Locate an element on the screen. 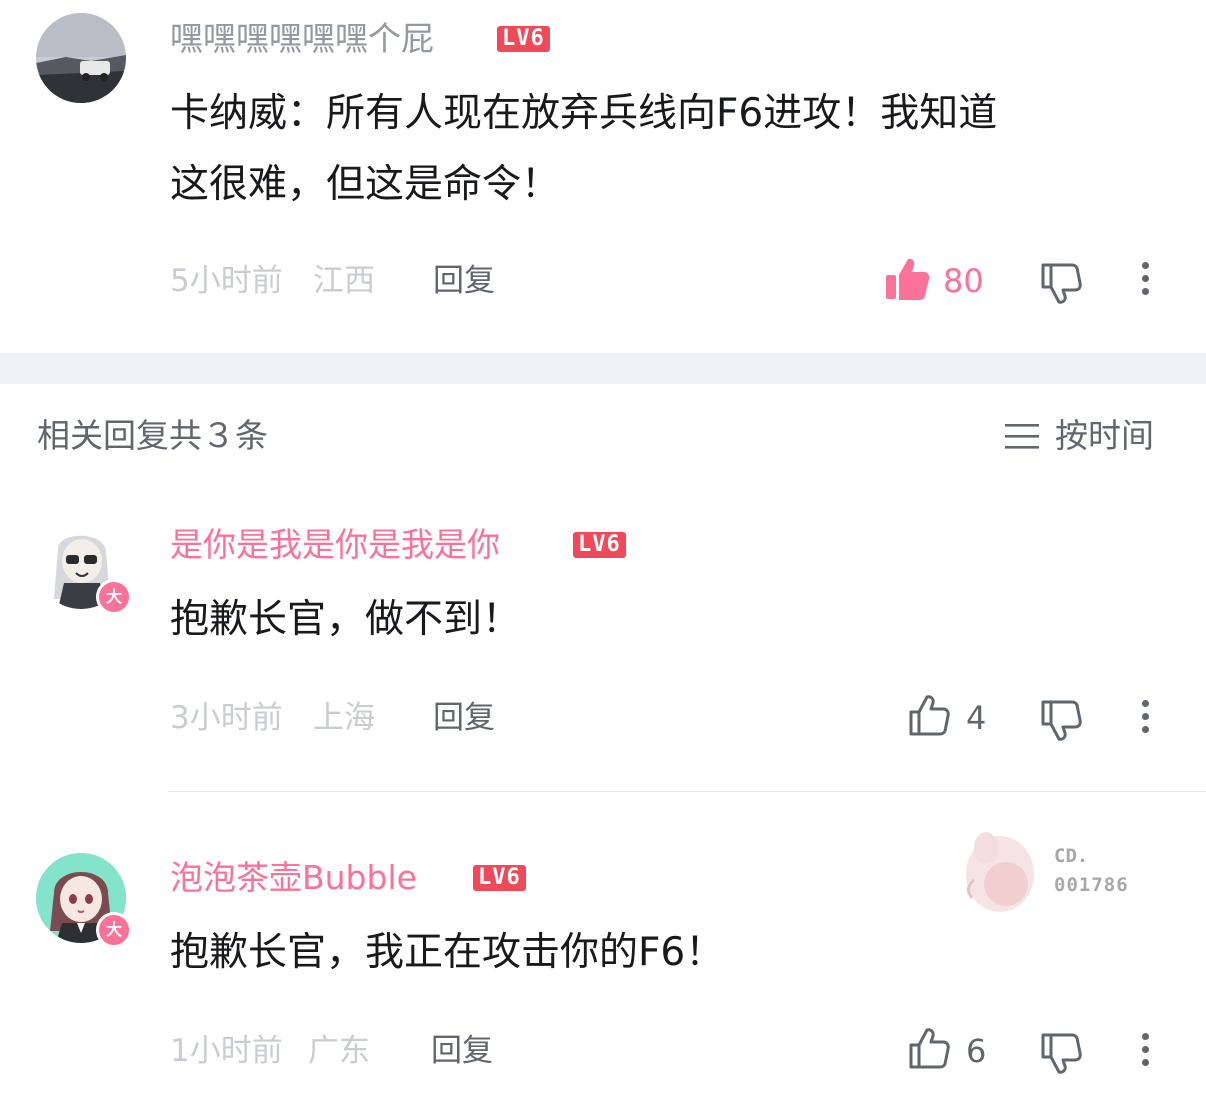 This screenshot has height=1107, width=1206. reply1-like-button is located at coordinates (930, 718).